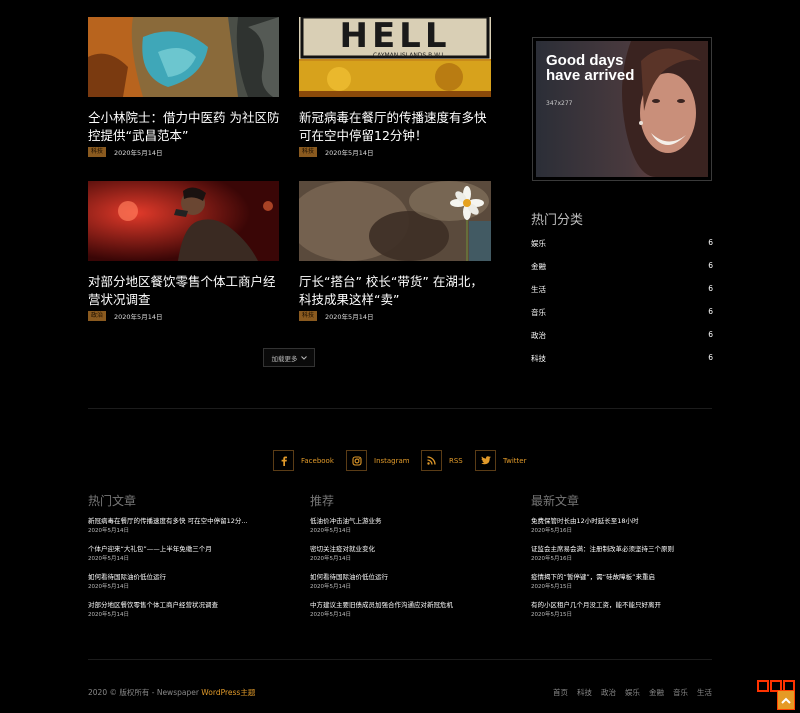 The width and height of the screenshot is (800, 713). What do you see at coordinates (622, 358) in the screenshot?
I see `category-row: 科技 6` at bounding box center [622, 358].